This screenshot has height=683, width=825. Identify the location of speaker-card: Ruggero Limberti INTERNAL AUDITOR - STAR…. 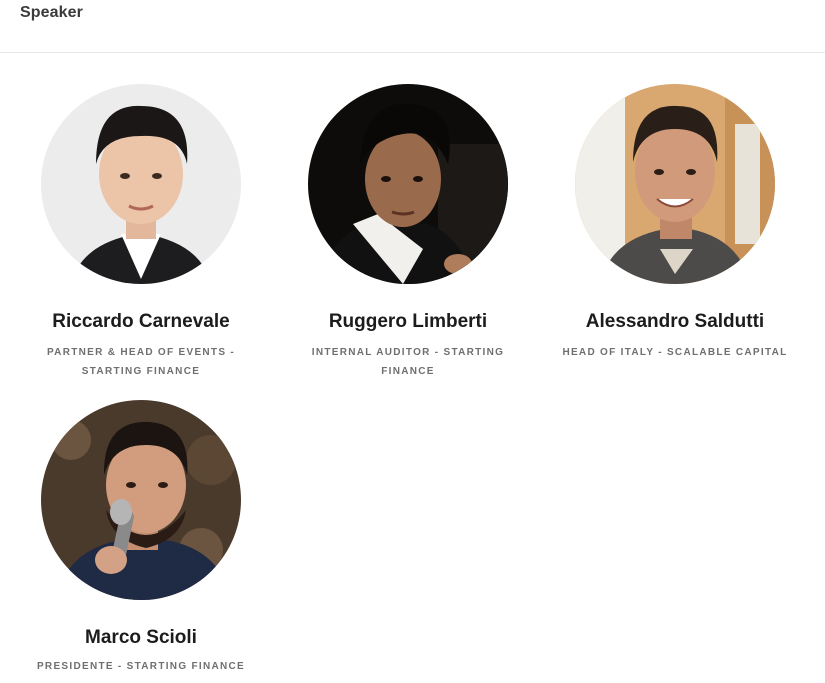
(408, 232).